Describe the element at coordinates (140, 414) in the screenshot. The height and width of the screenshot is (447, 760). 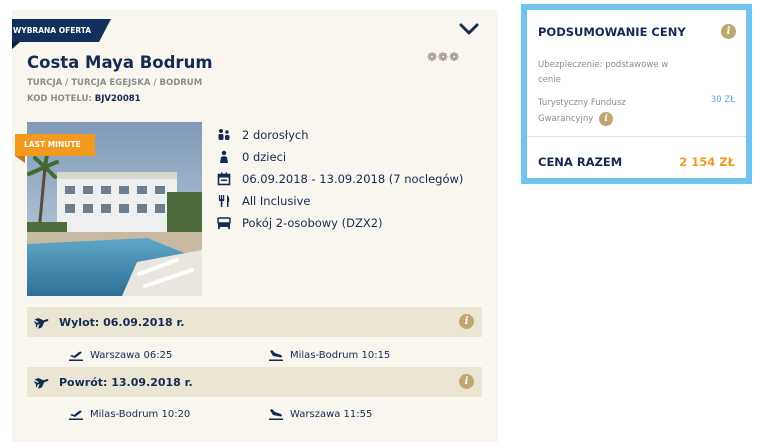
I see `return-departure-text: Milas-Bodrum 10:20` at that location.